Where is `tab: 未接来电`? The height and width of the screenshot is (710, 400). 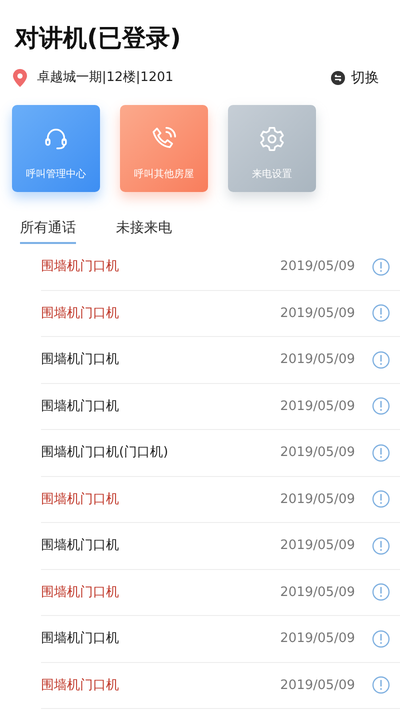 tab: 未接来电 is located at coordinates (144, 229).